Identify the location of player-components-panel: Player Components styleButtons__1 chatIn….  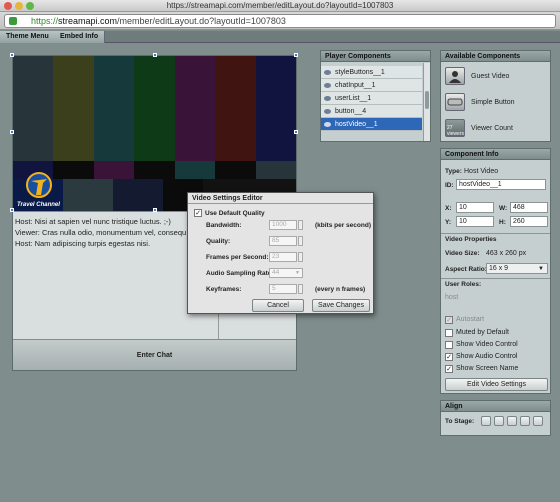
(375, 96).